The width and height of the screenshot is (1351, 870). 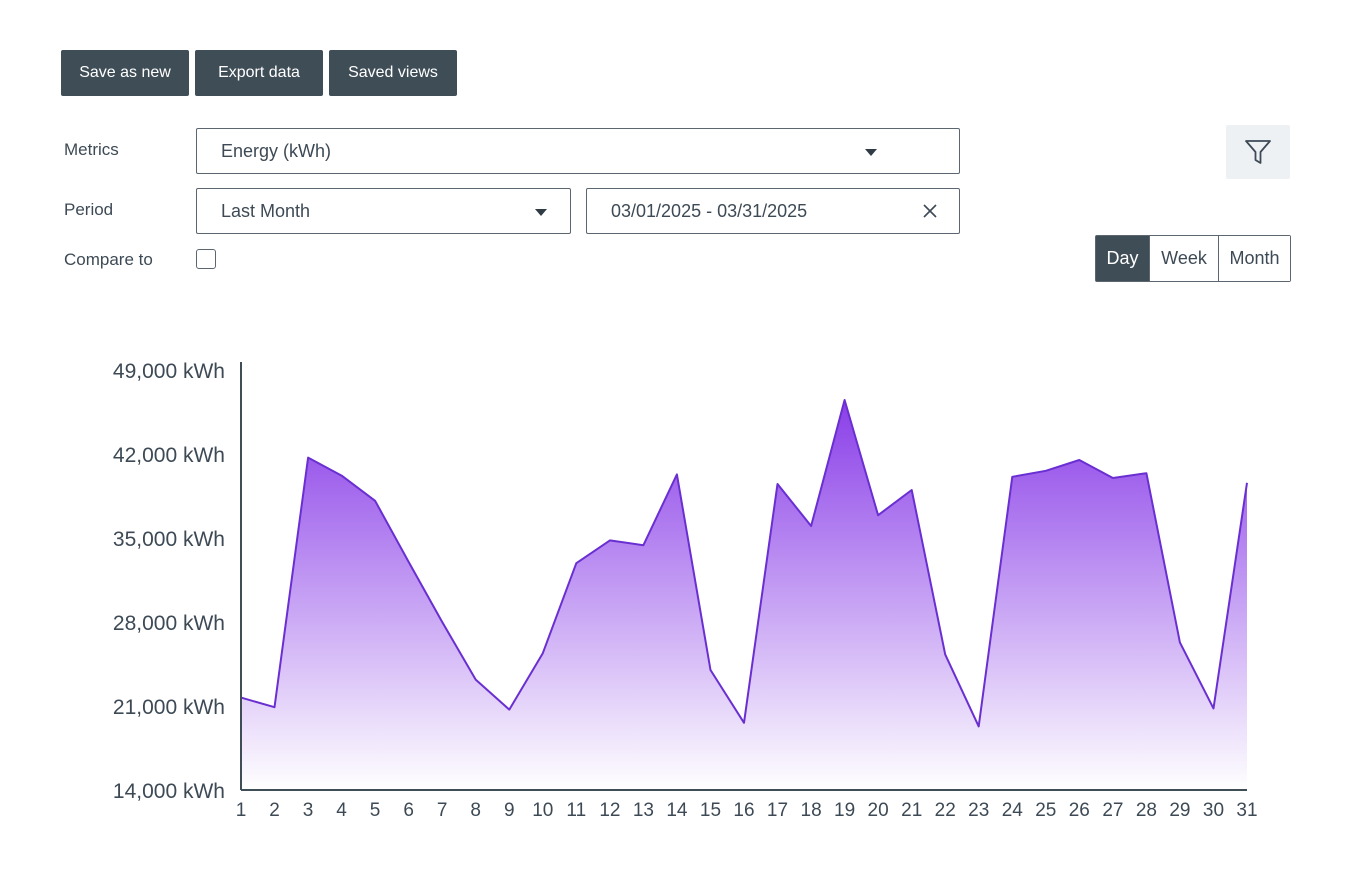 I want to click on x-tick-label: 24, so click(x=1013, y=810).